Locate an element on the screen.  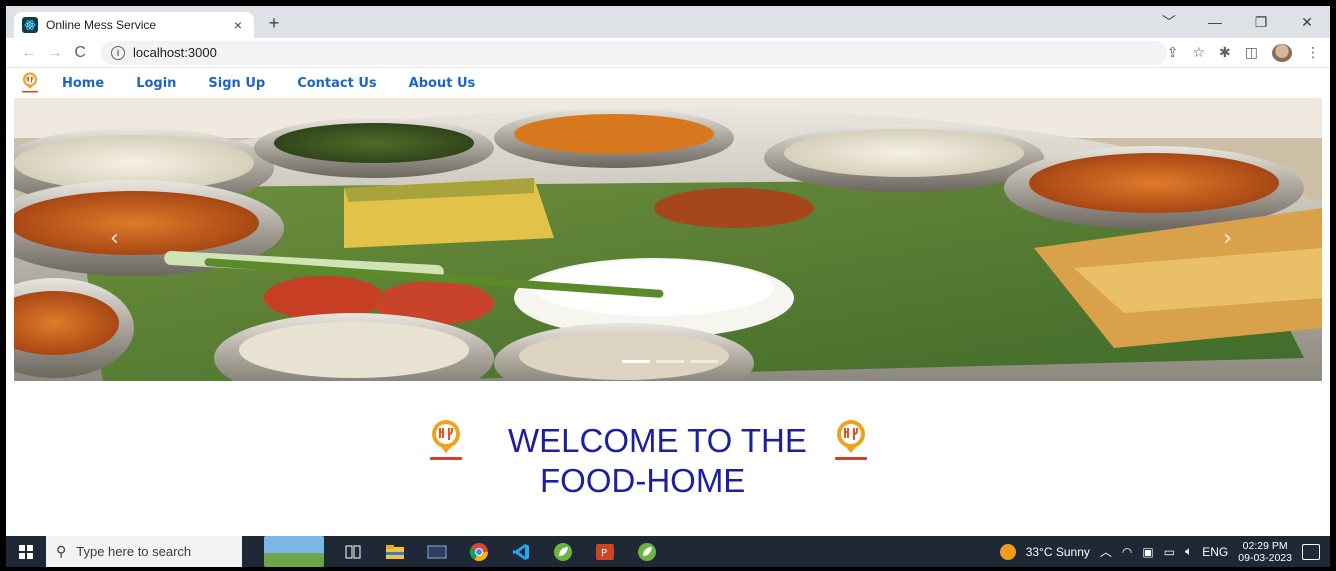
profile-avatar is located at coordinates (1282, 52).